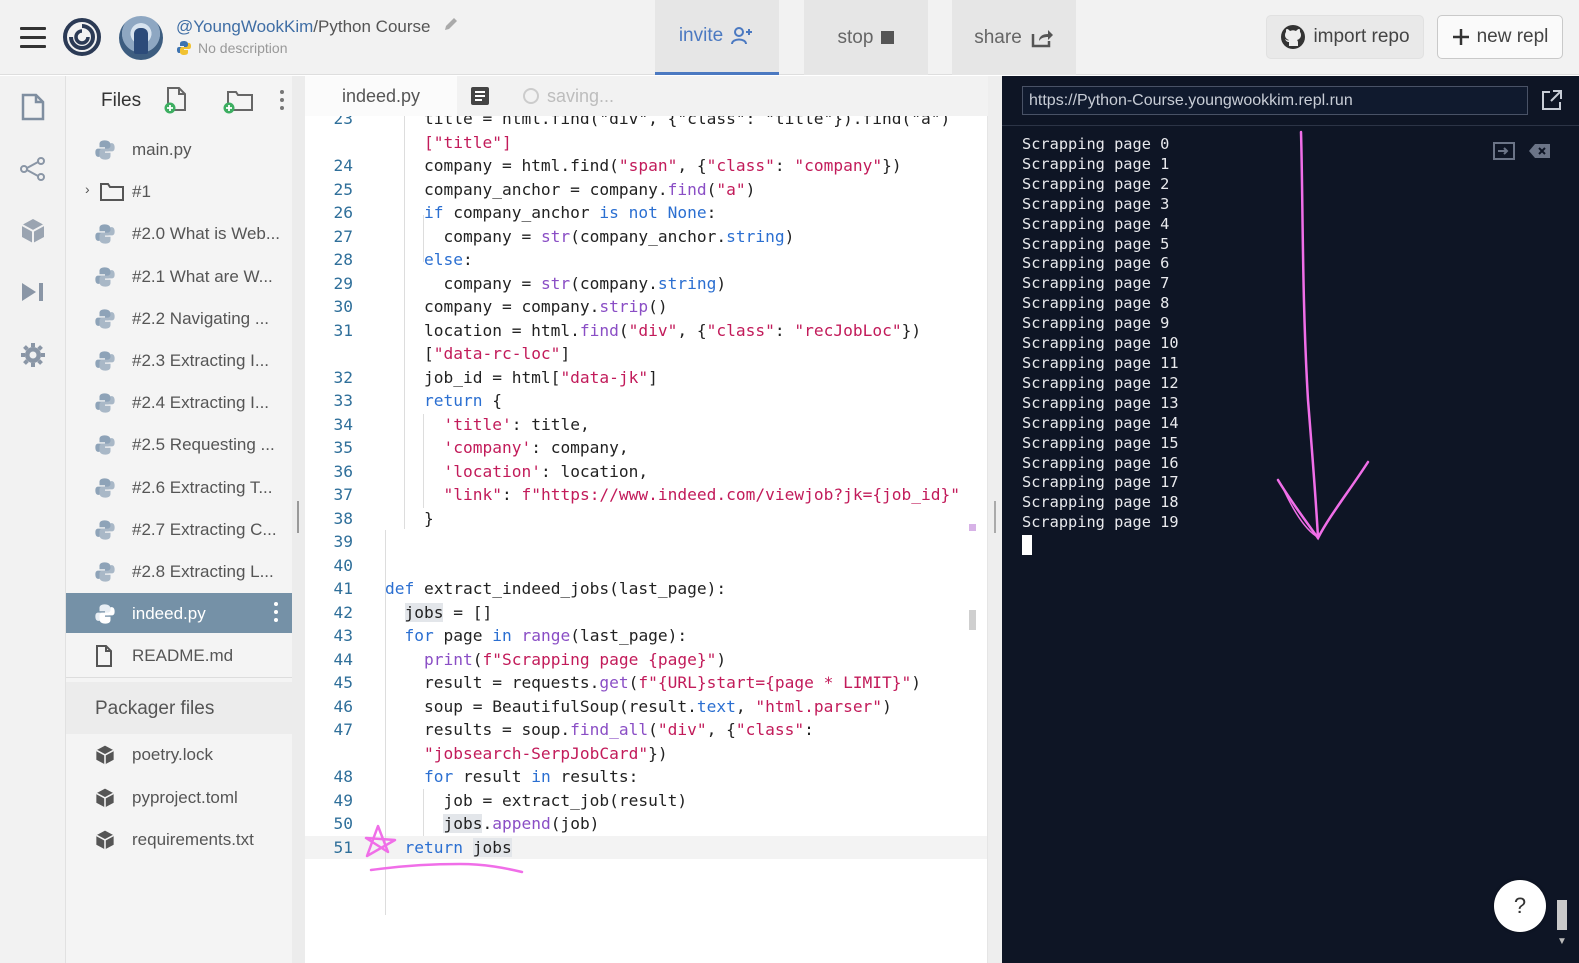 This screenshot has width=1579, height=963. What do you see at coordinates (646, 143) in the screenshot?
I see `code-line: ["title"]` at bounding box center [646, 143].